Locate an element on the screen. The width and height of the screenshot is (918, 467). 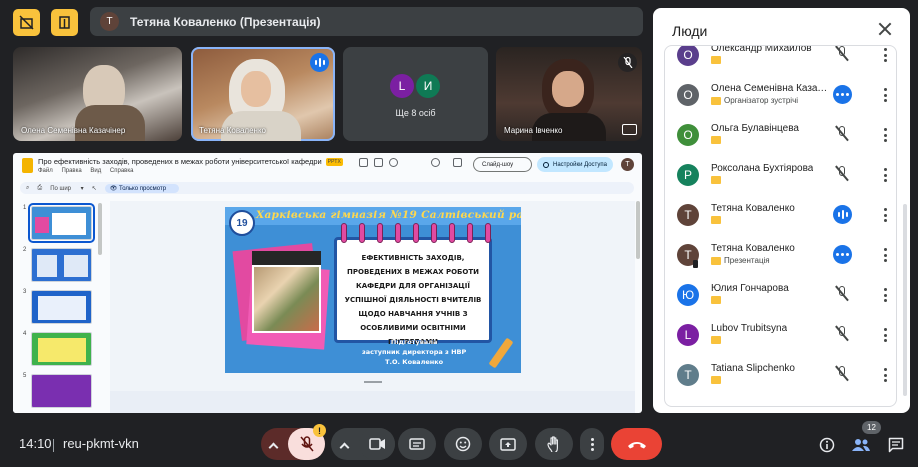
camera-options-chevron-icon is located at coordinates (344, 446).